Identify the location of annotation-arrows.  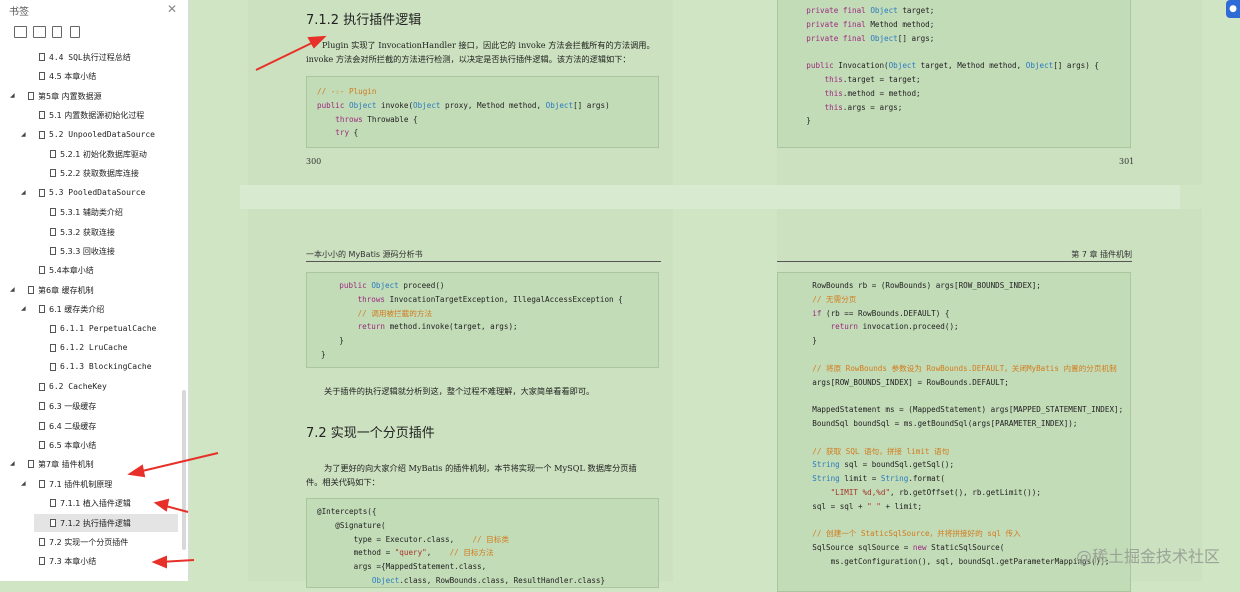
(227, 302).